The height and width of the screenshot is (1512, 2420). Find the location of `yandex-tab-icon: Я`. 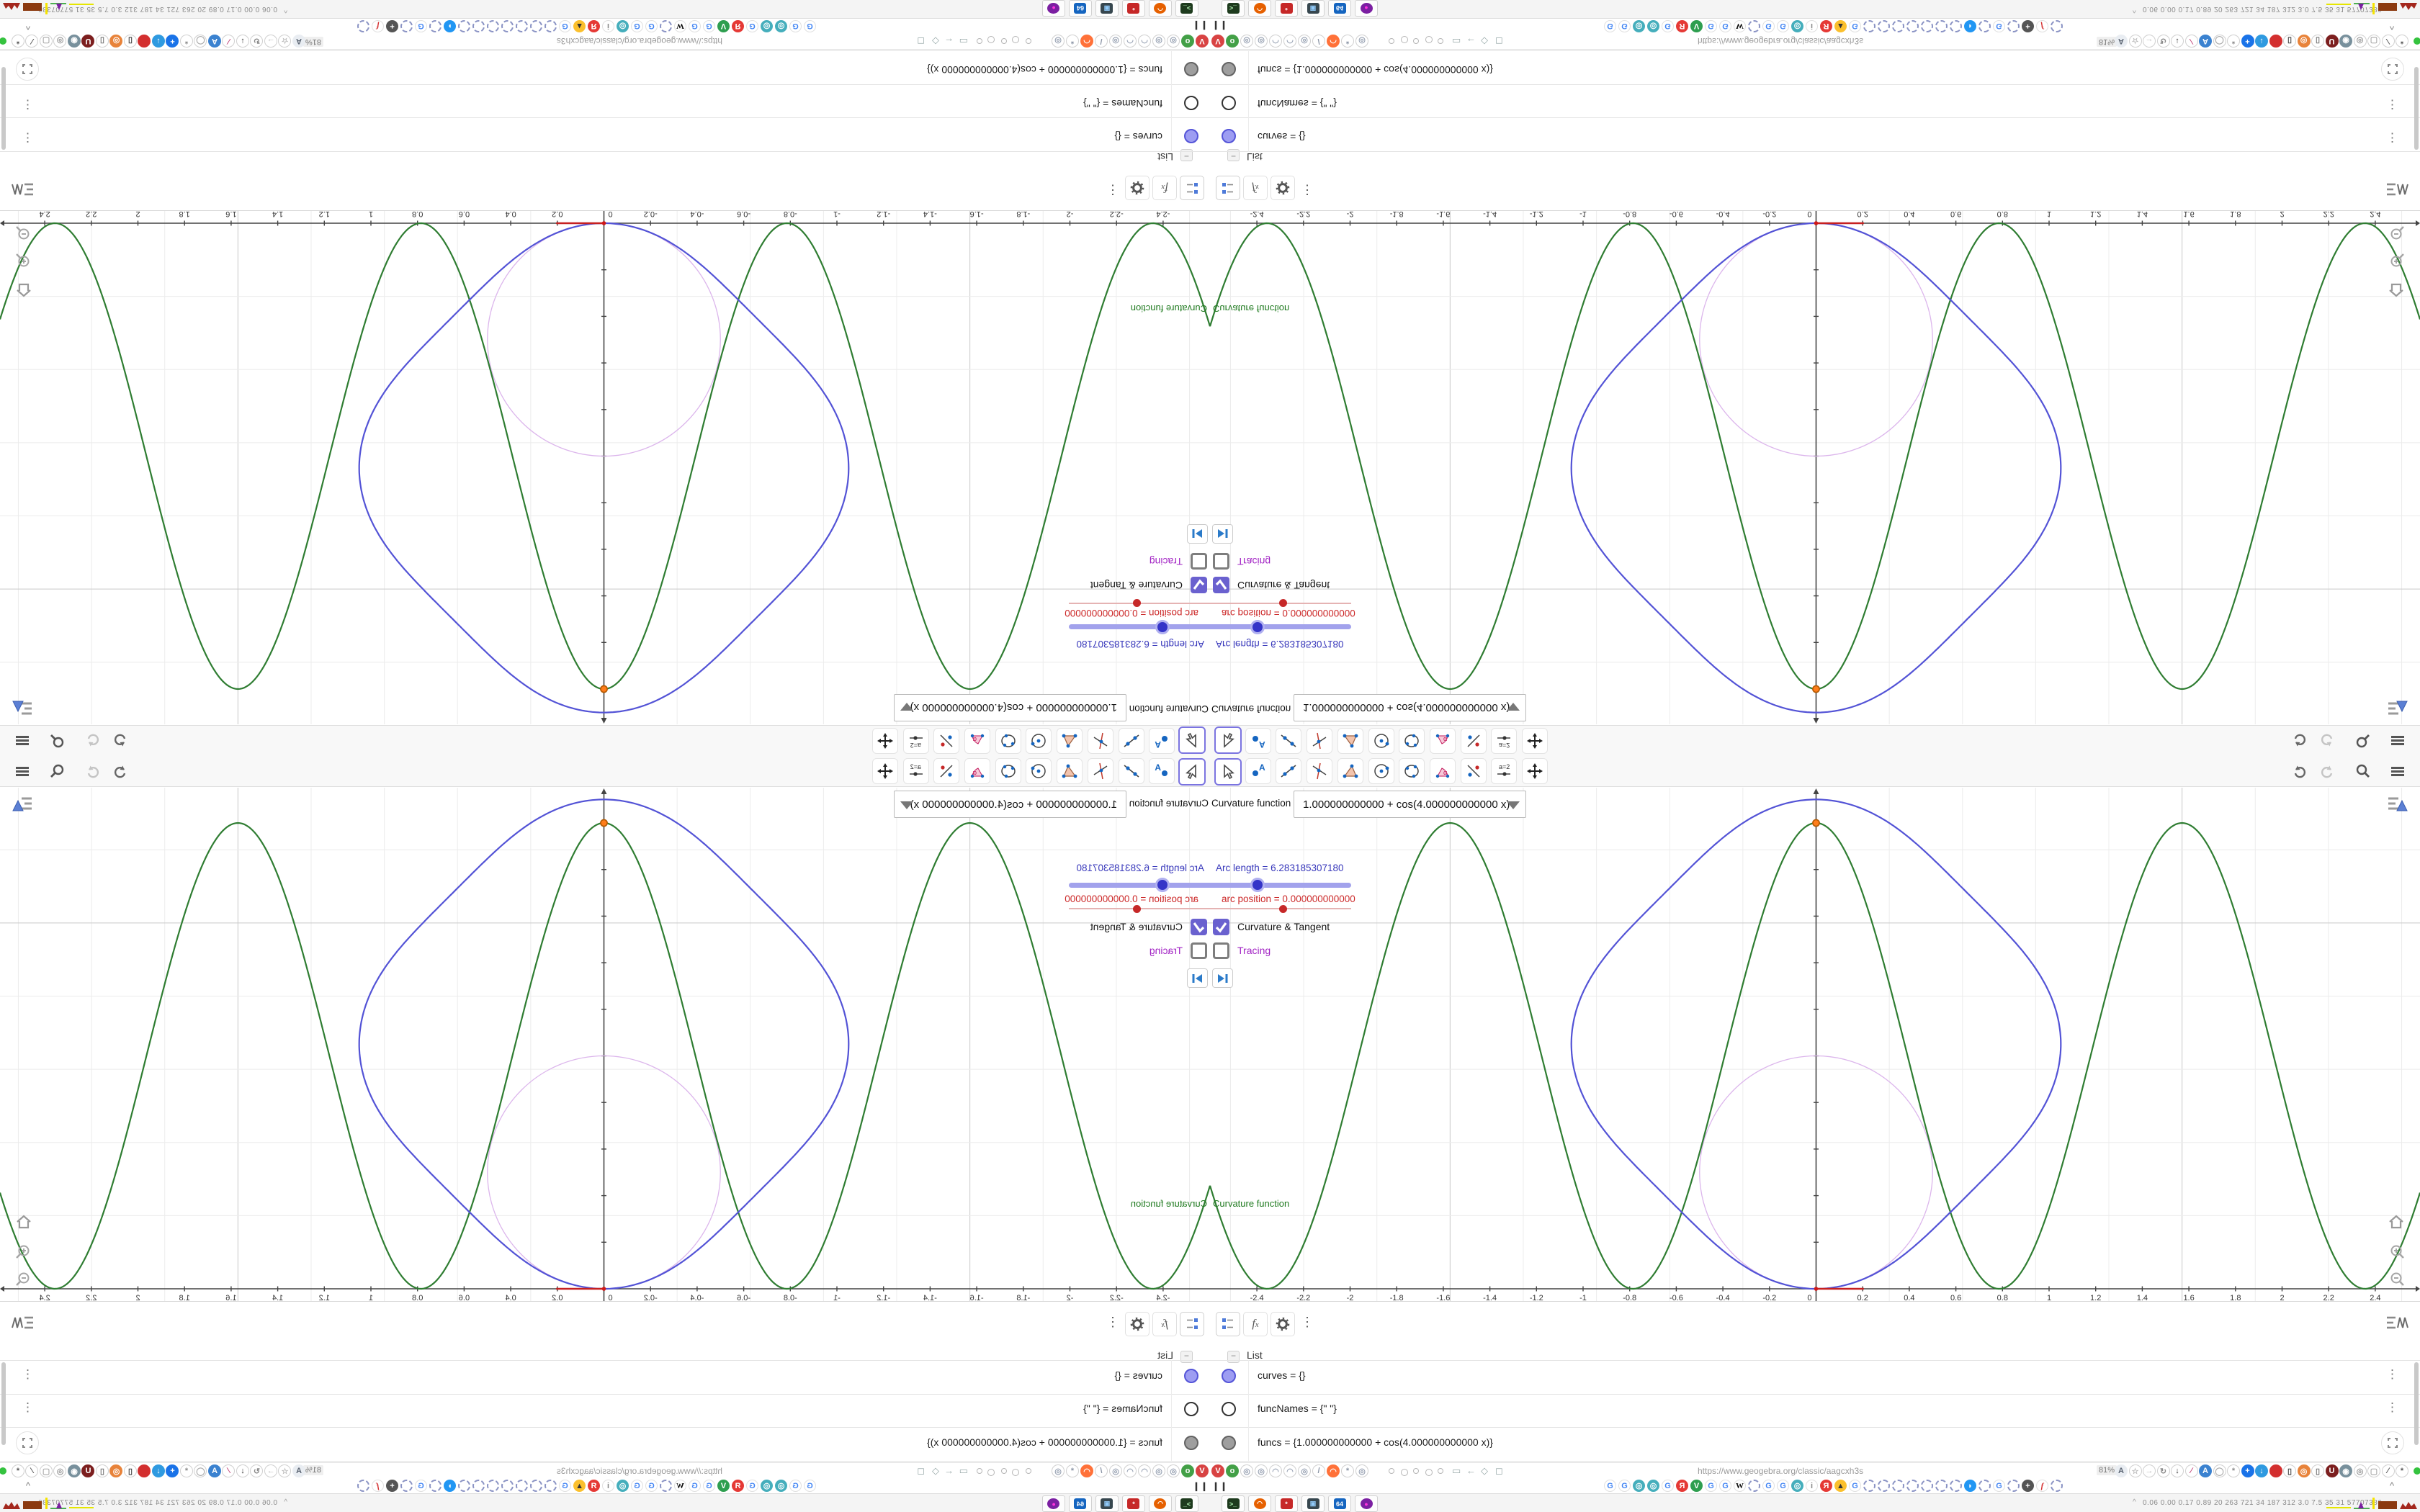

yandex-tab-icon: Я is located at coordinates (1826, 1486).